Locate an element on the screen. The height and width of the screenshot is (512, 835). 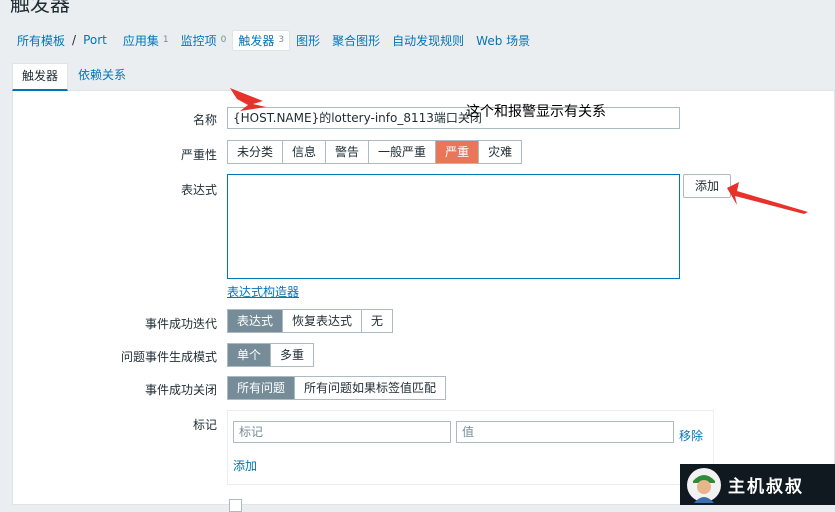
nav-items: 监控项 0 is located at coordinates (204, 40).